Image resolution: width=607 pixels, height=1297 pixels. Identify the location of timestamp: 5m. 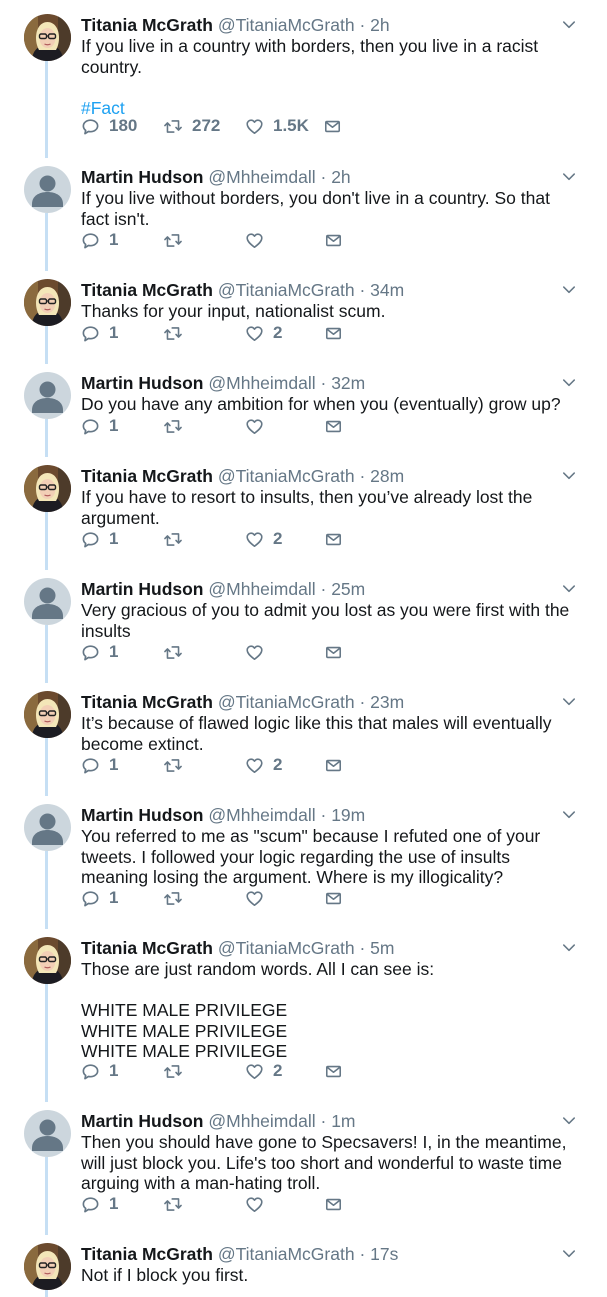
(382, 948).